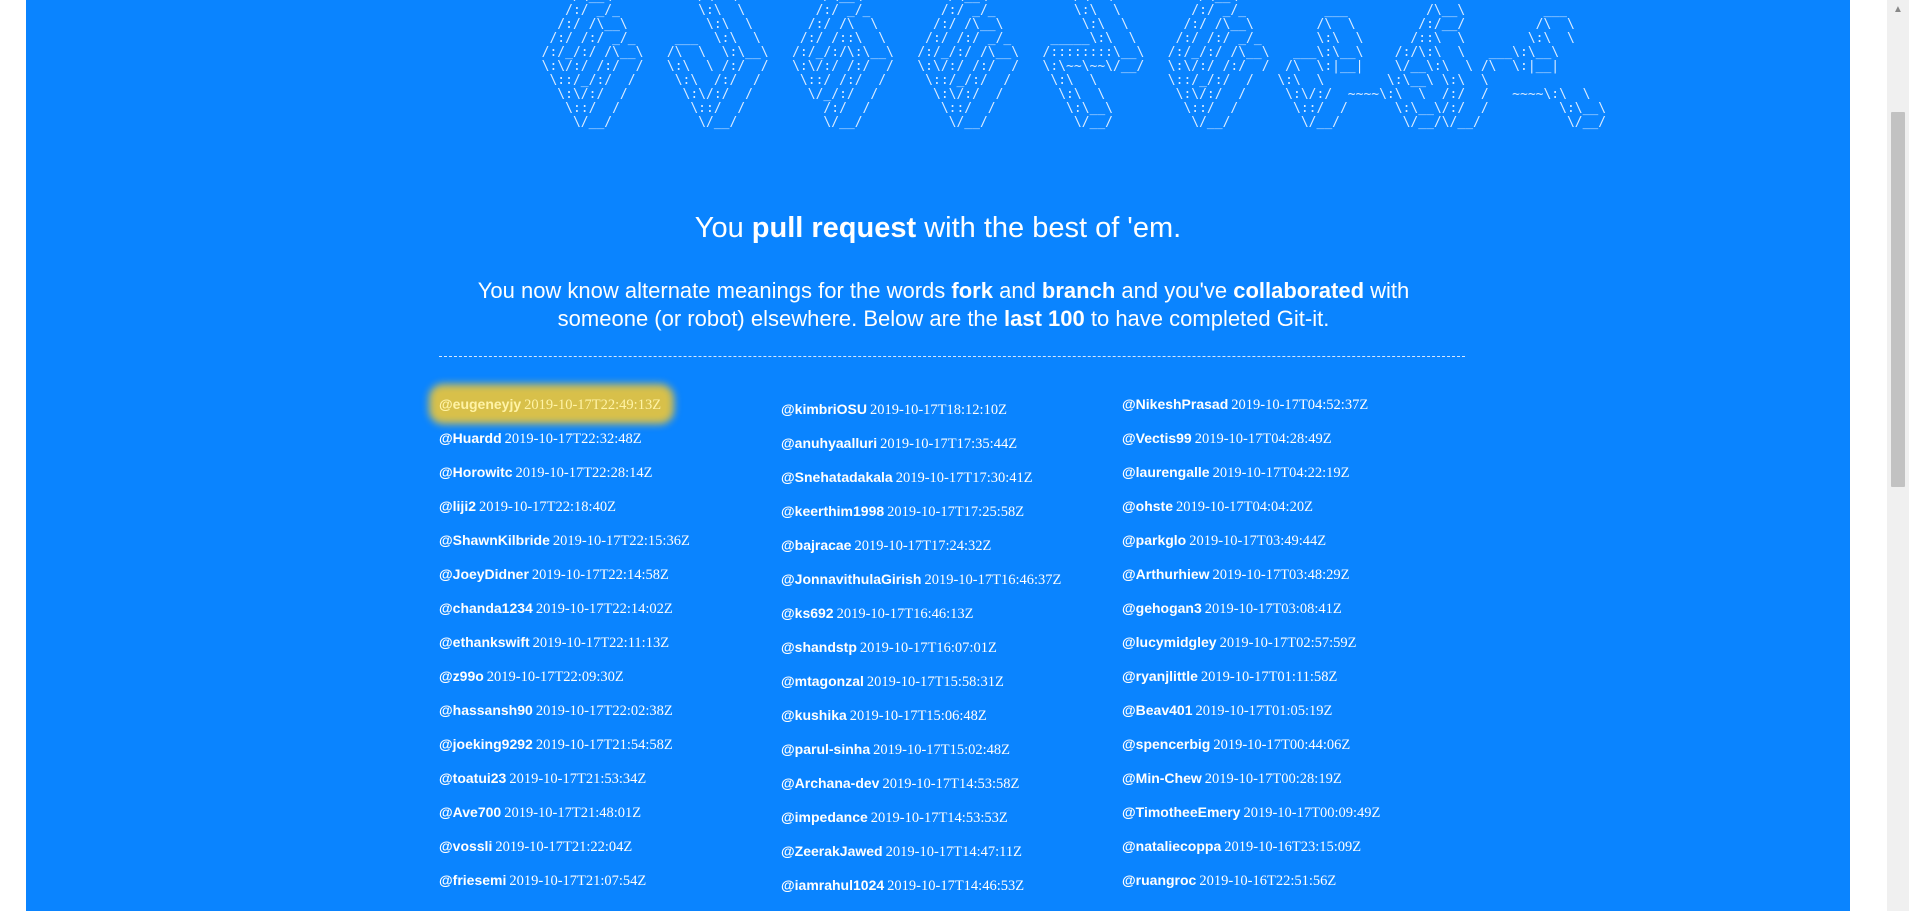 Image resolution: width=1909 pixels, height=911 pixels. Describe the element at coordinates (824, 817) in the screenshot. I see `completer-username-link: @impedance` at that location.